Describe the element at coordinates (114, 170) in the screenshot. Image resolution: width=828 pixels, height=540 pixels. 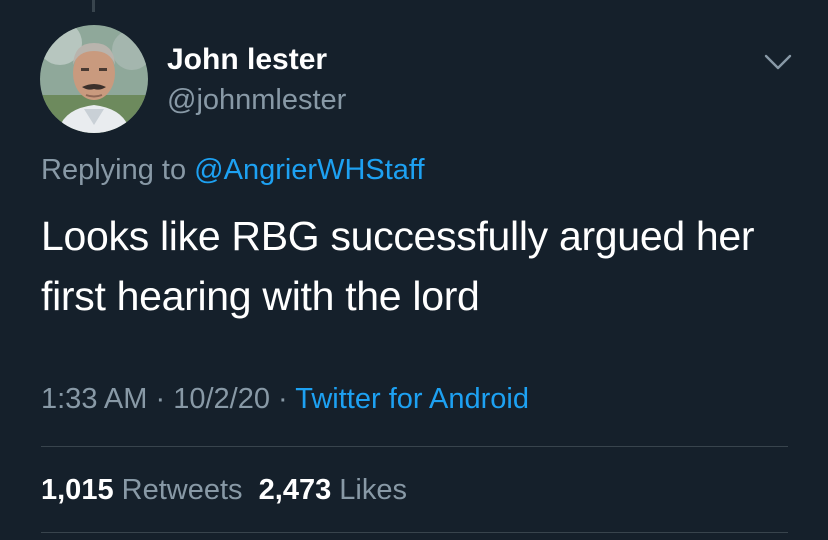
I see `replying-prefix: Replying to` at that location.